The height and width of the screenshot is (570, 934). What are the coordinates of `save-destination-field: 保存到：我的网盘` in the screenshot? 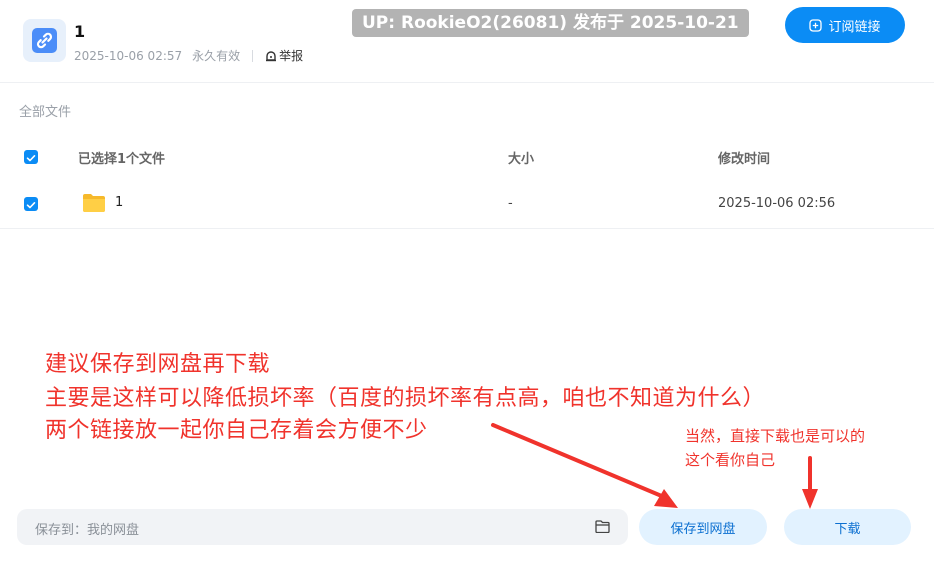 It's located at (322, 527).